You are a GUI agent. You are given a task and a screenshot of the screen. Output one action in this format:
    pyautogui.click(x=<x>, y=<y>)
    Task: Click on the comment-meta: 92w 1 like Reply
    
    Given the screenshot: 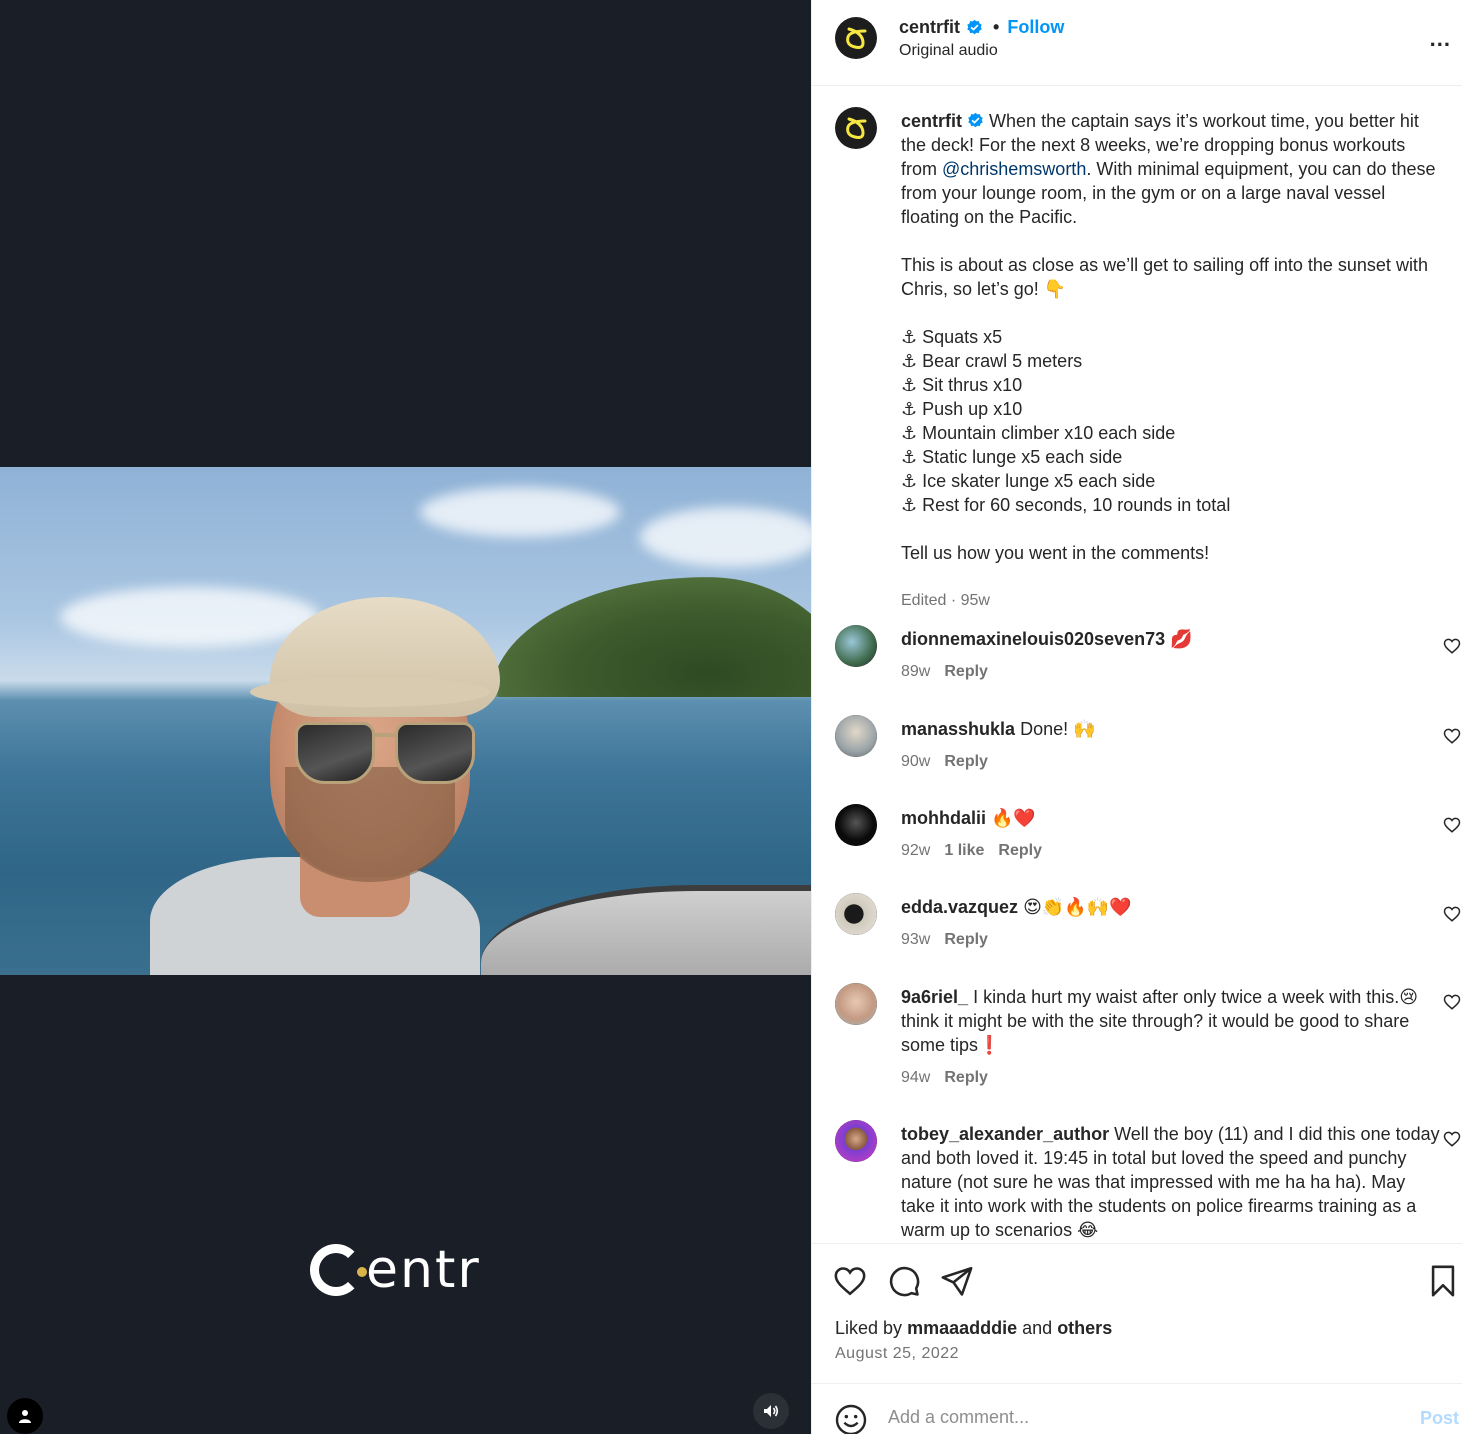 What is the action you would take?
    pyautogui.click(x=1172, y=851)
    